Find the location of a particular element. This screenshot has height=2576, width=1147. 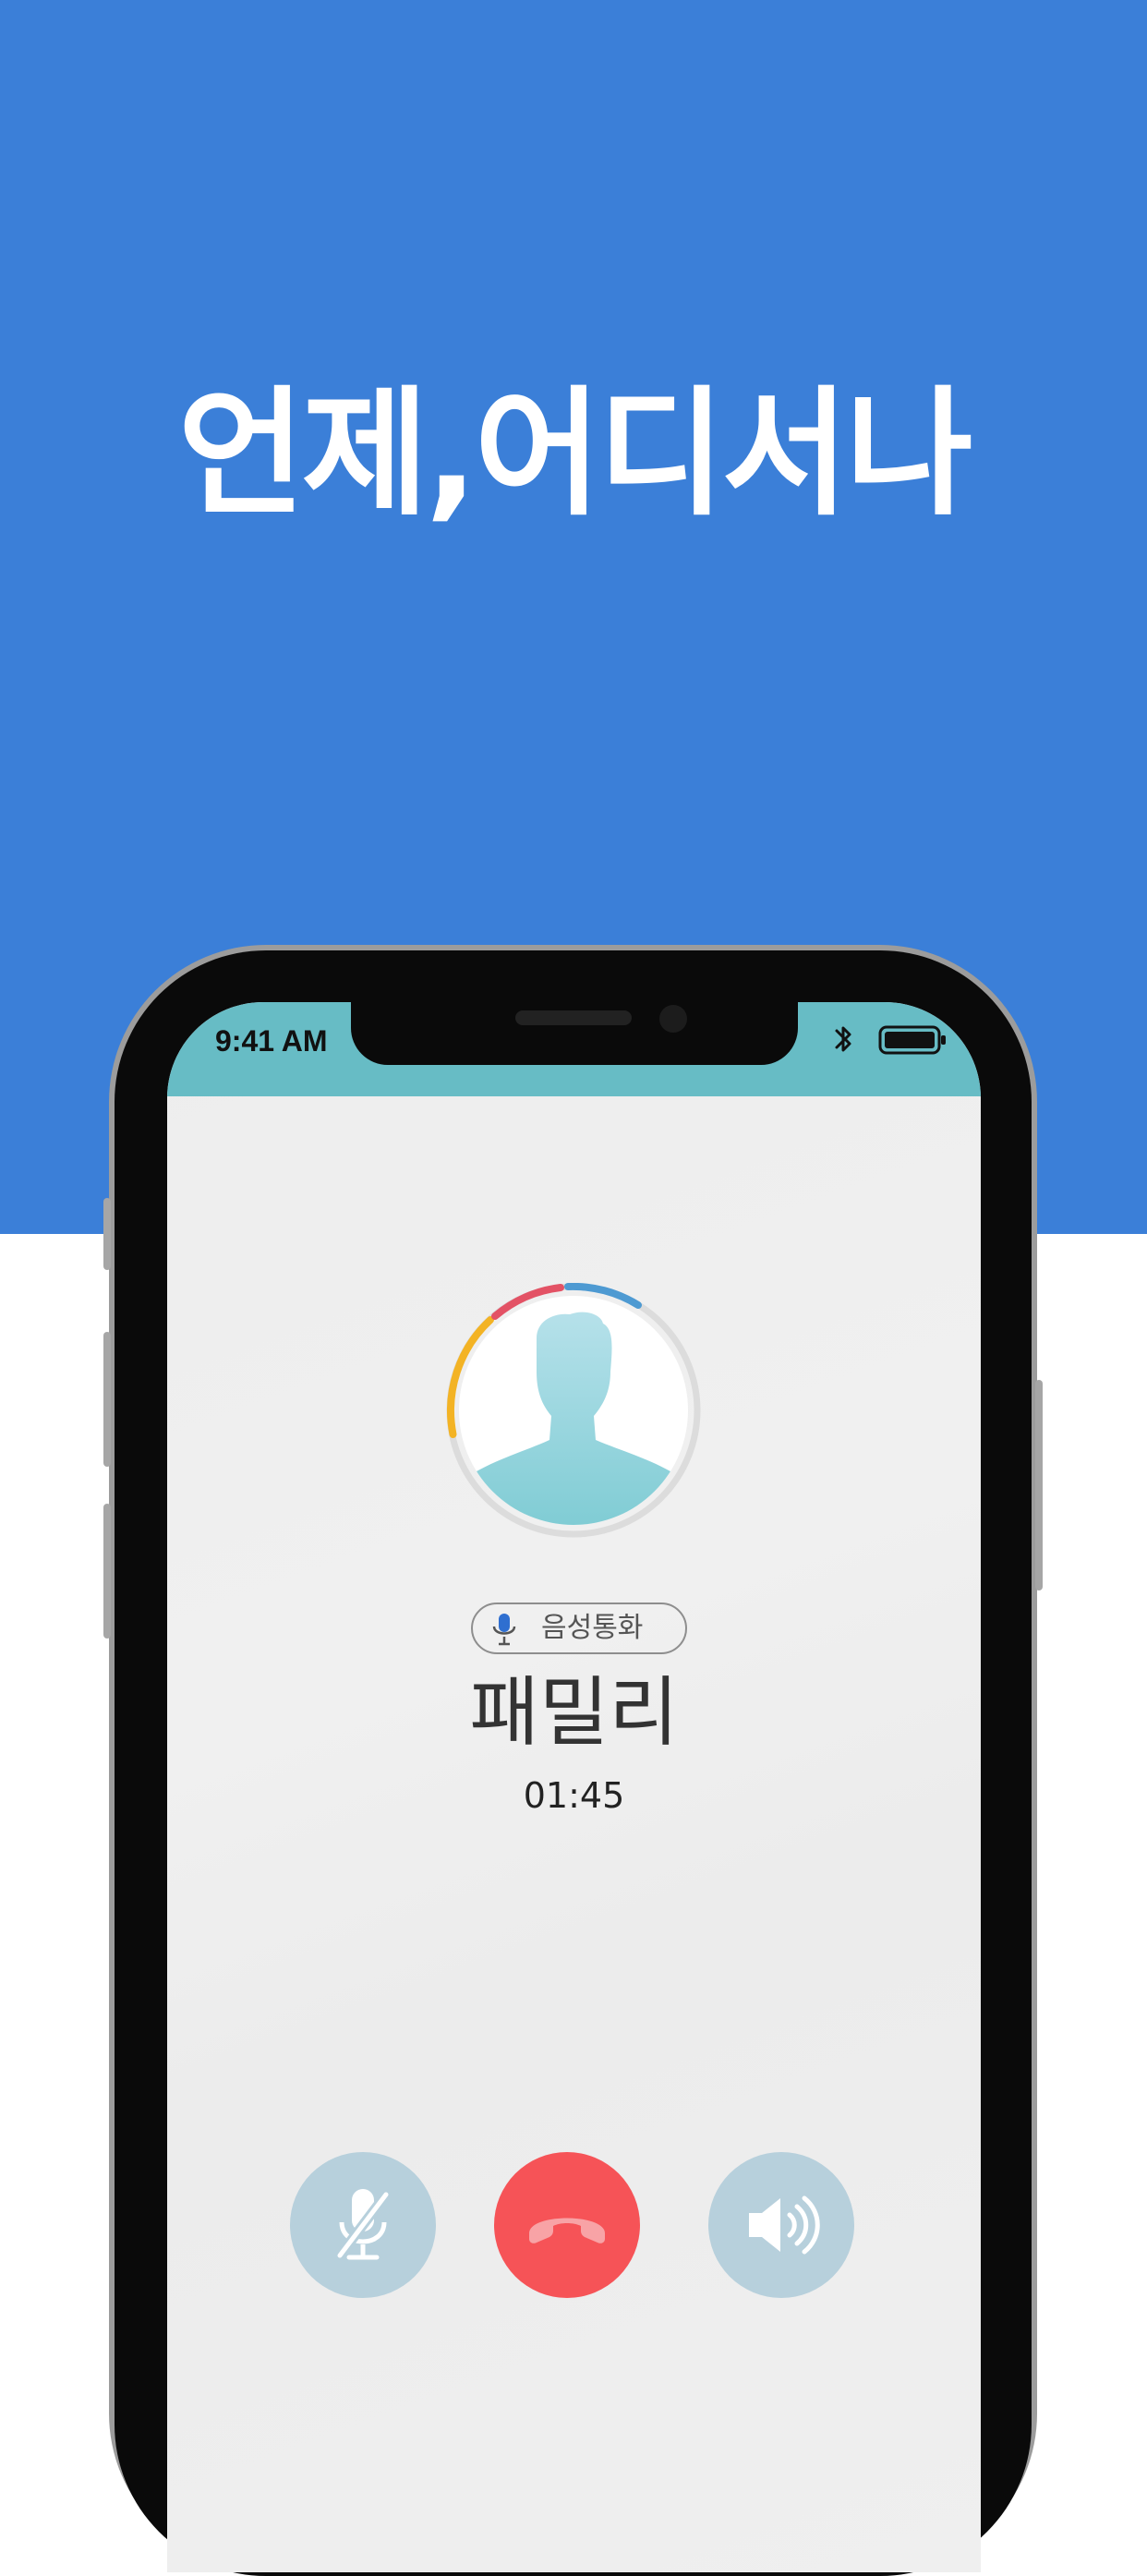

phone-side-button-volume-down is located at coordinates (107, 1571).